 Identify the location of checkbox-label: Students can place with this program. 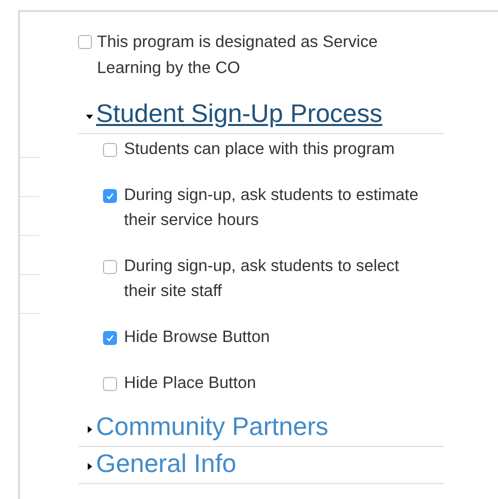
(259, 149).